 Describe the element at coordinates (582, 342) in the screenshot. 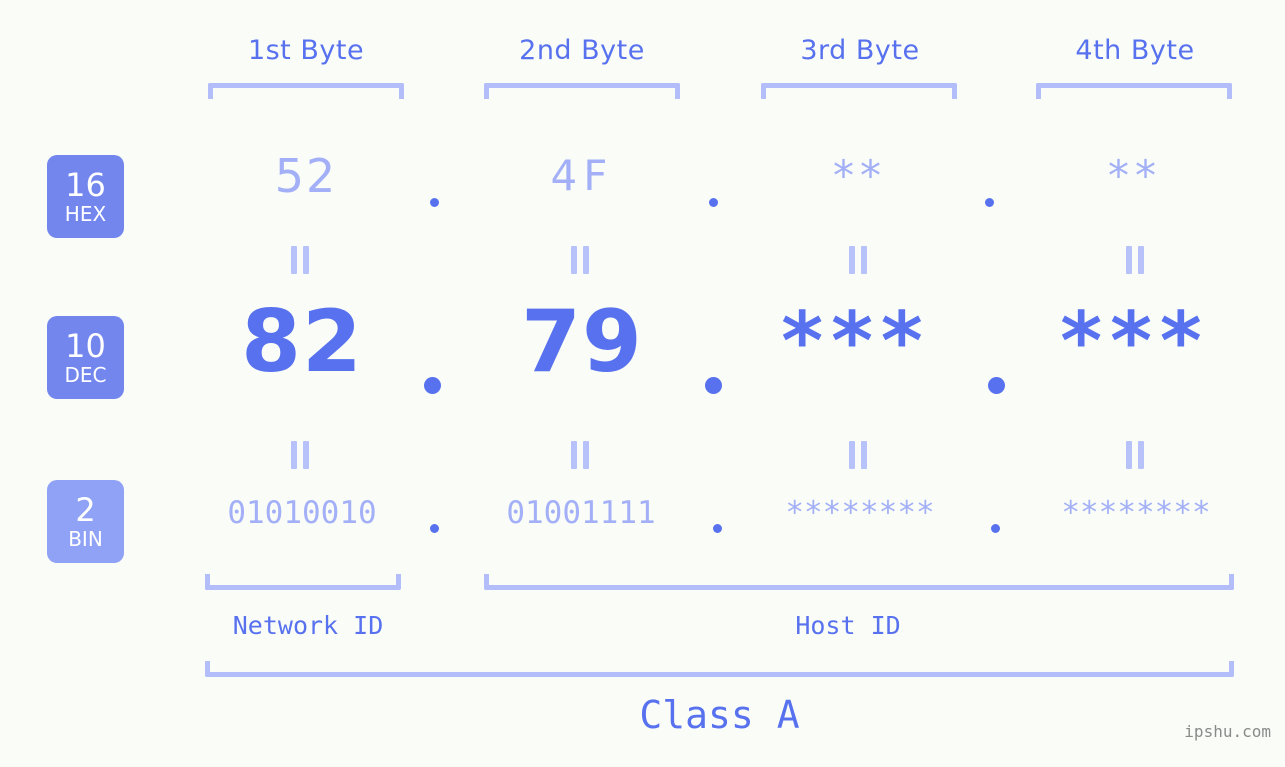

I see `dec-byte-2: 79` at that location.